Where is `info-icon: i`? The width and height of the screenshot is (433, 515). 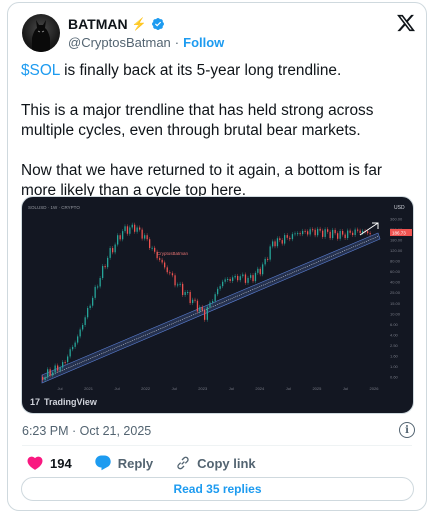 info-icon: i is located at coordinates (407, 430).